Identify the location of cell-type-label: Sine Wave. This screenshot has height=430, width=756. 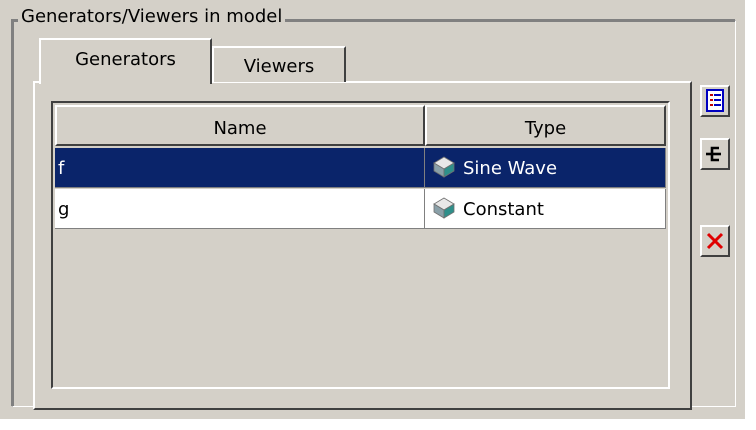
(510, 168).